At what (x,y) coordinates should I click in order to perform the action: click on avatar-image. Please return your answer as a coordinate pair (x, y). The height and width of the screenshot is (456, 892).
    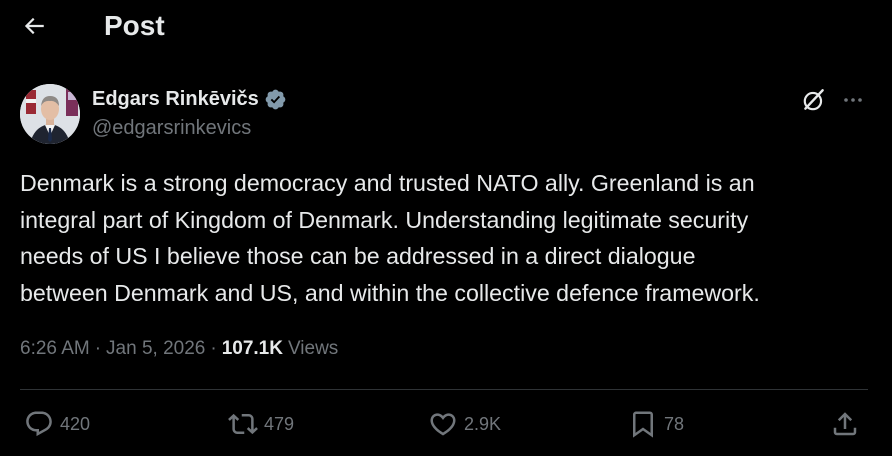
    Looking at the image, I should click on (50, 114).